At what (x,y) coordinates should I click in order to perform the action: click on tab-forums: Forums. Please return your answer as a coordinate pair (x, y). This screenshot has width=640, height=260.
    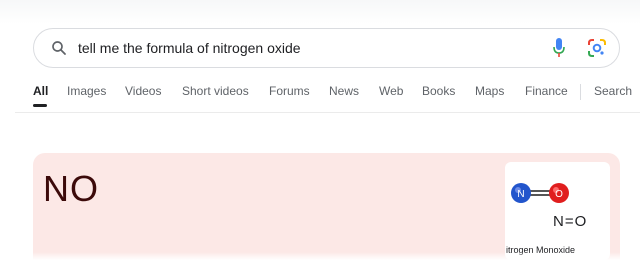
    Looking at the image, I should click on (289, 91).